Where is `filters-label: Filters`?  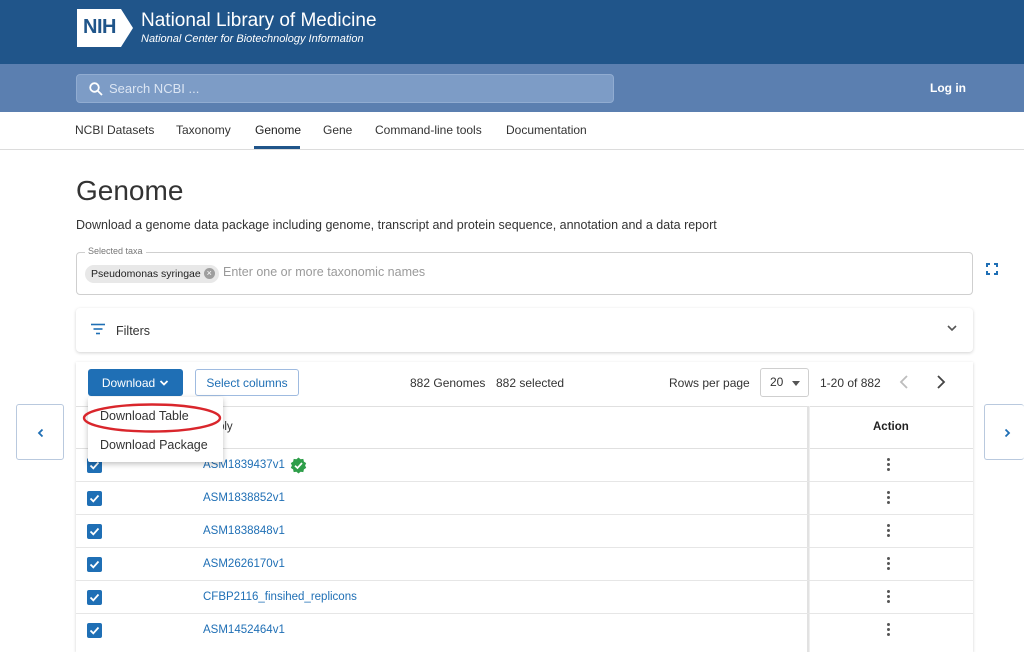
filters-label: Filters is located at coordinates (133, 331).